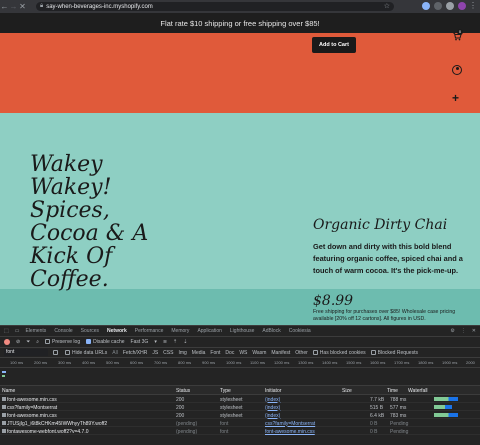  What do you see at coordinates (290, 432) in the screenshot?
I see `cell-initiator: font-awesome.min.css` at bounding box center [290, 432].